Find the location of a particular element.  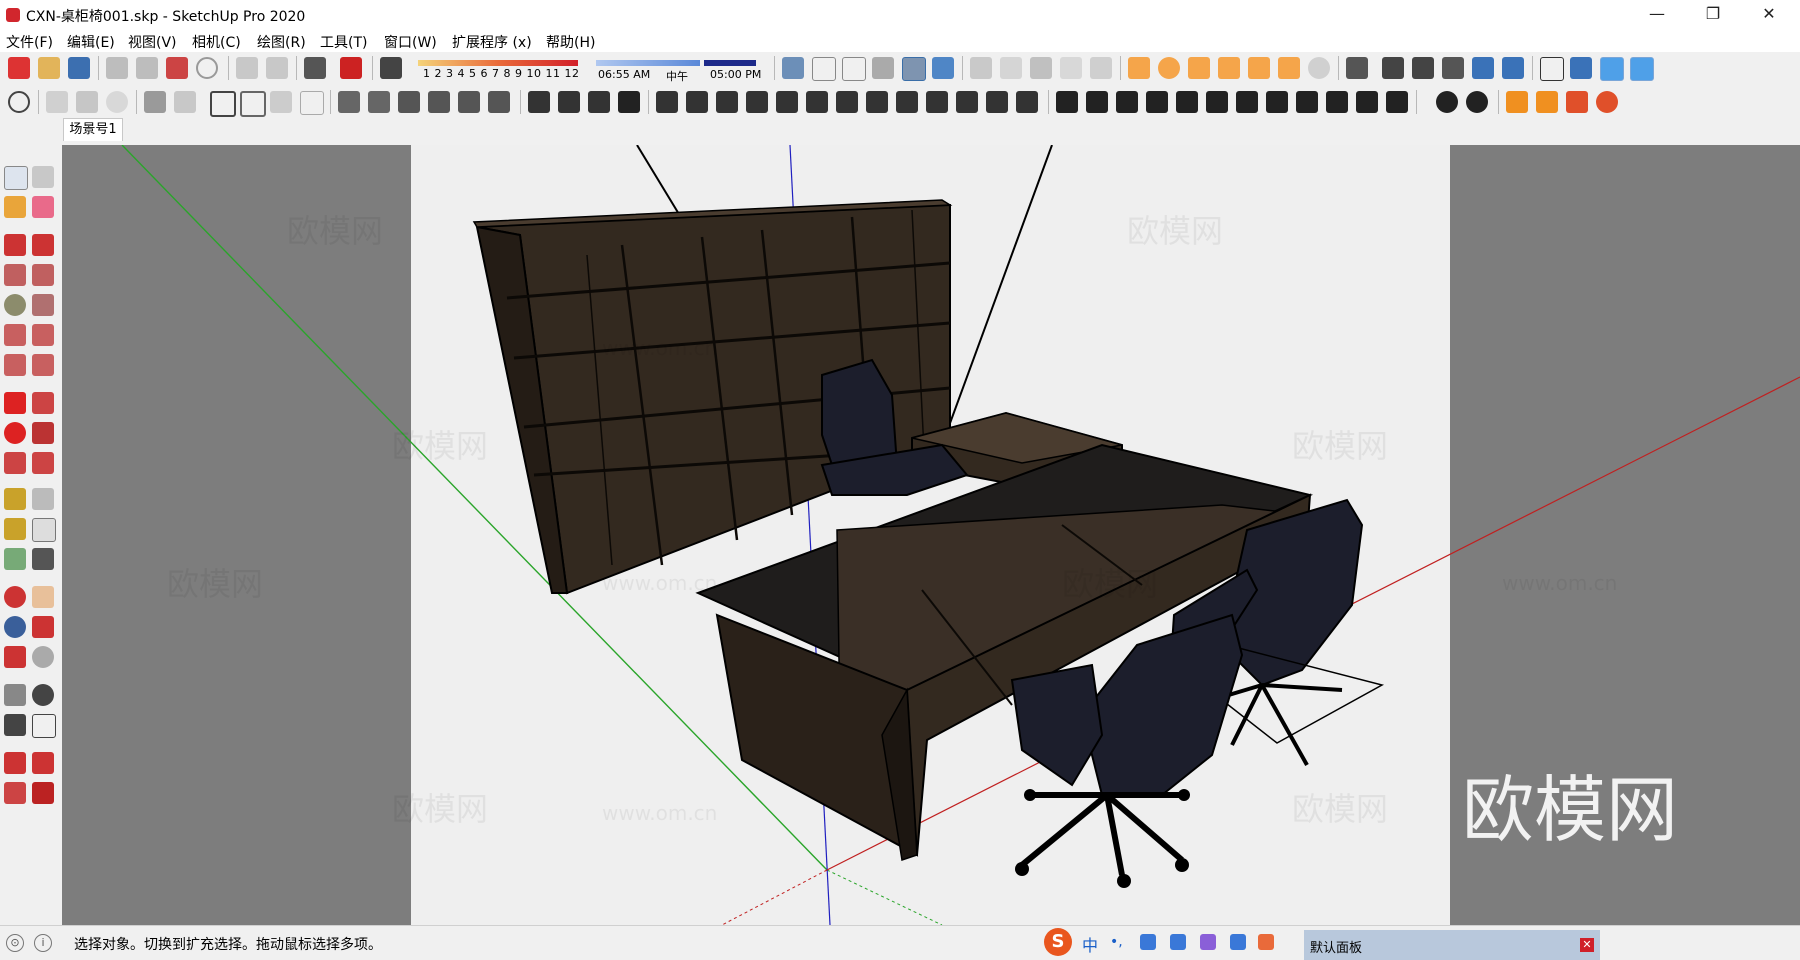

geo-location-icon: ⊙ is located at coordinates (15, 943).